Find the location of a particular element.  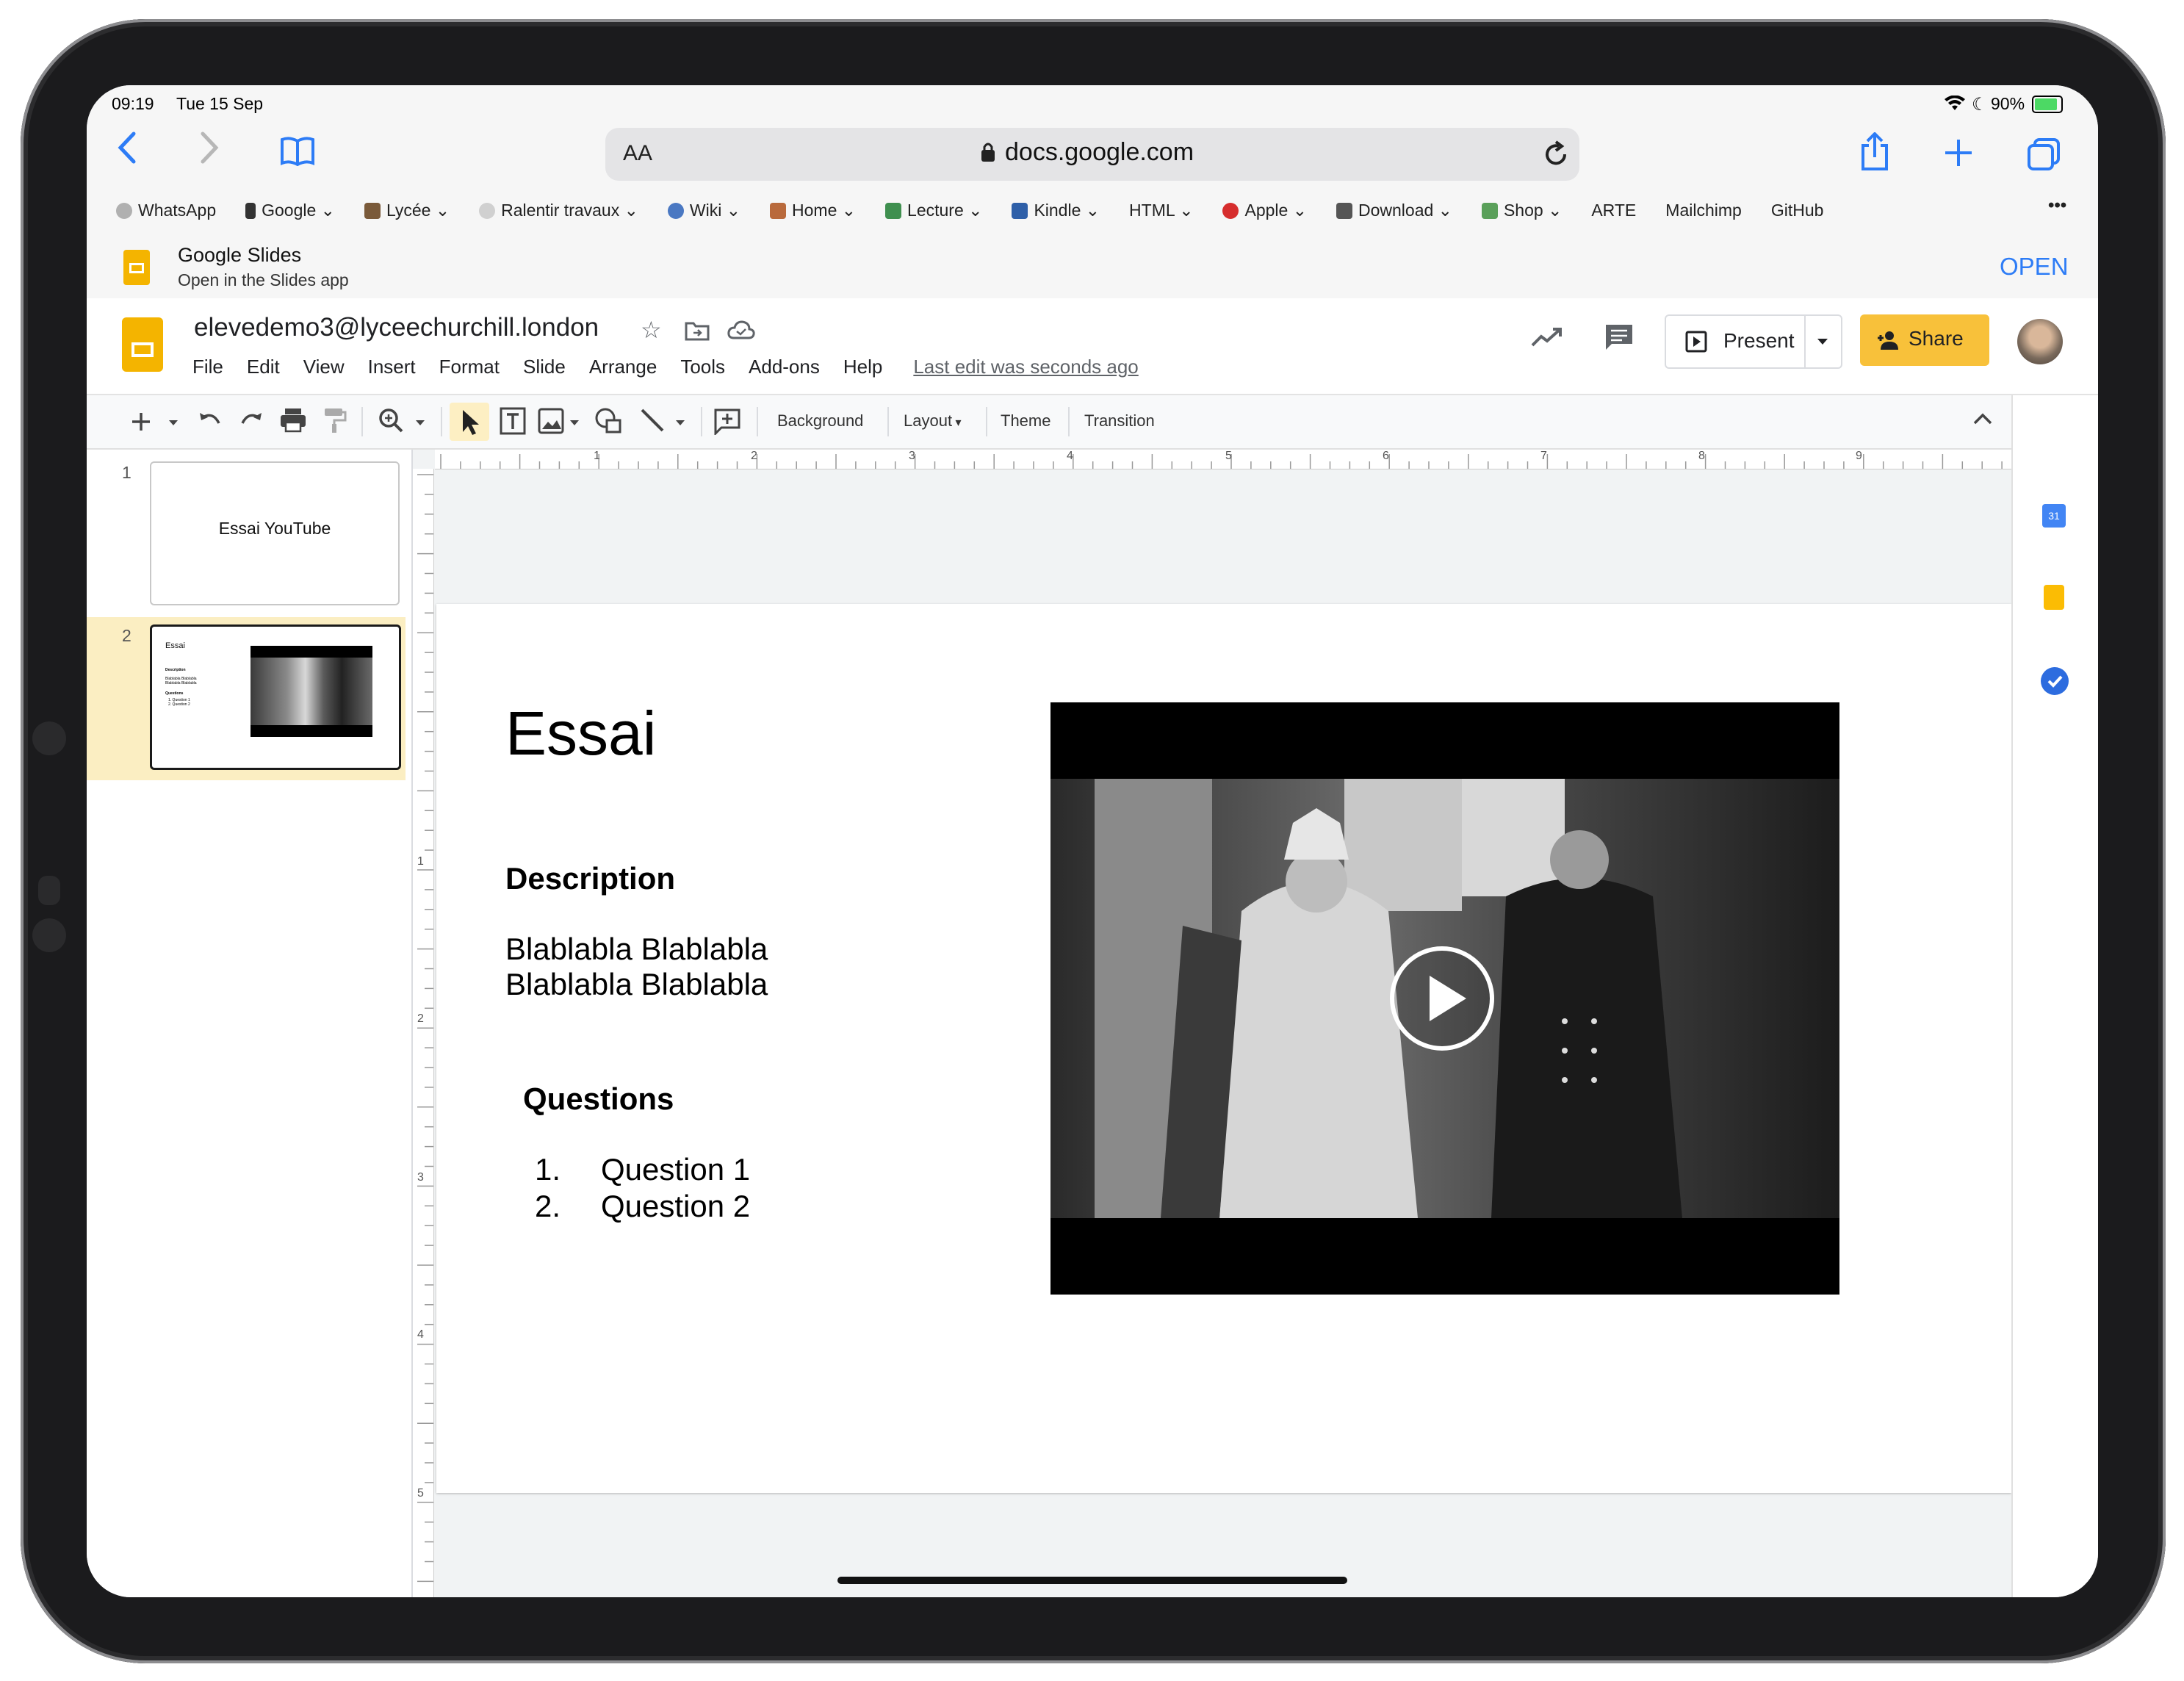

bookmark-kindle: Kindle ⌄ is located at coordinates (1056, 210).